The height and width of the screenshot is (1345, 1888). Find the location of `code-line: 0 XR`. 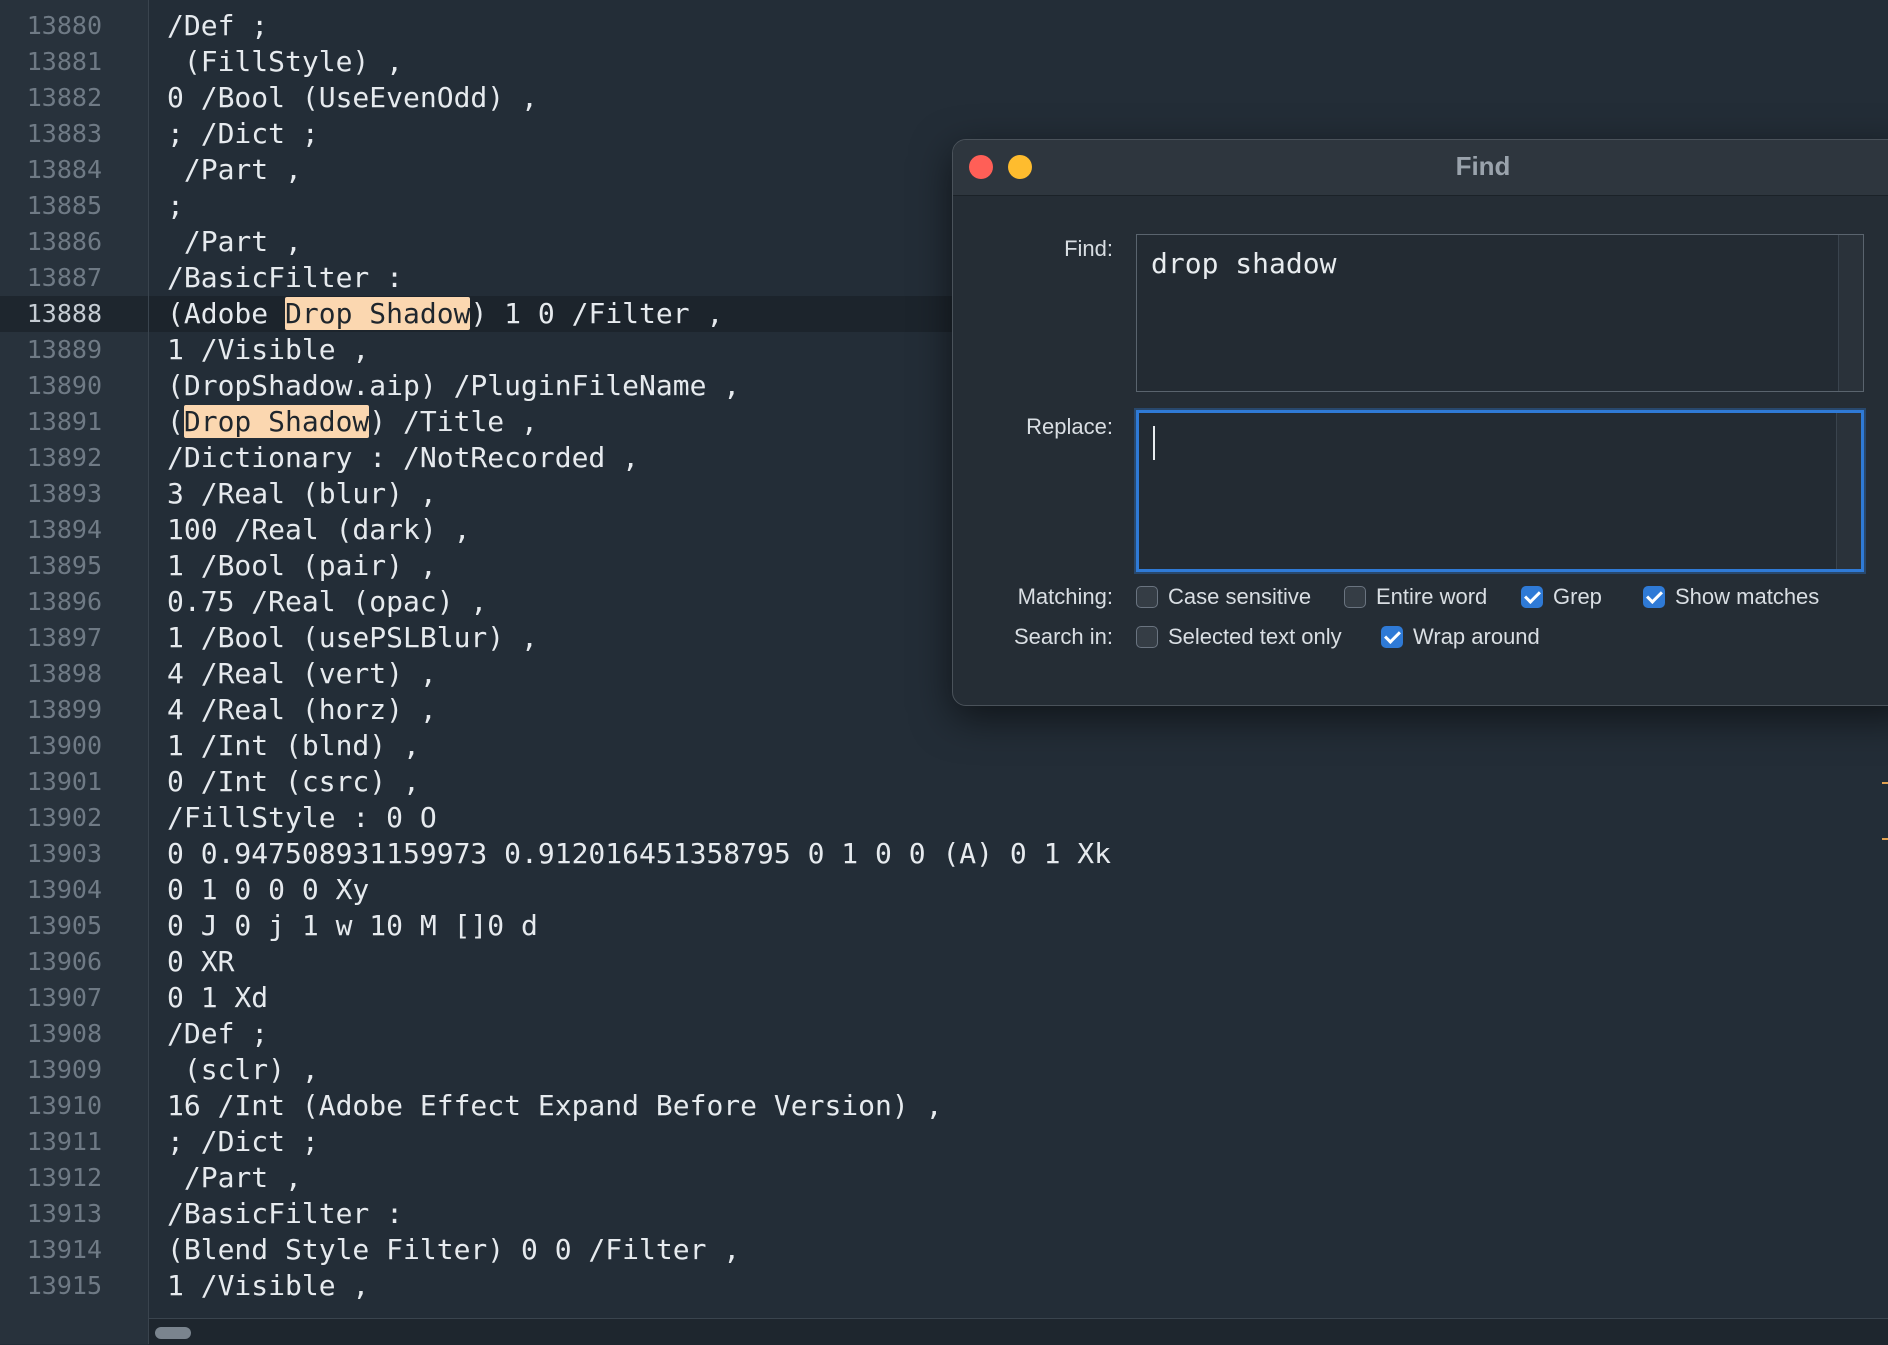

code-line: 0 XR is located at coordinates (1018, 962).